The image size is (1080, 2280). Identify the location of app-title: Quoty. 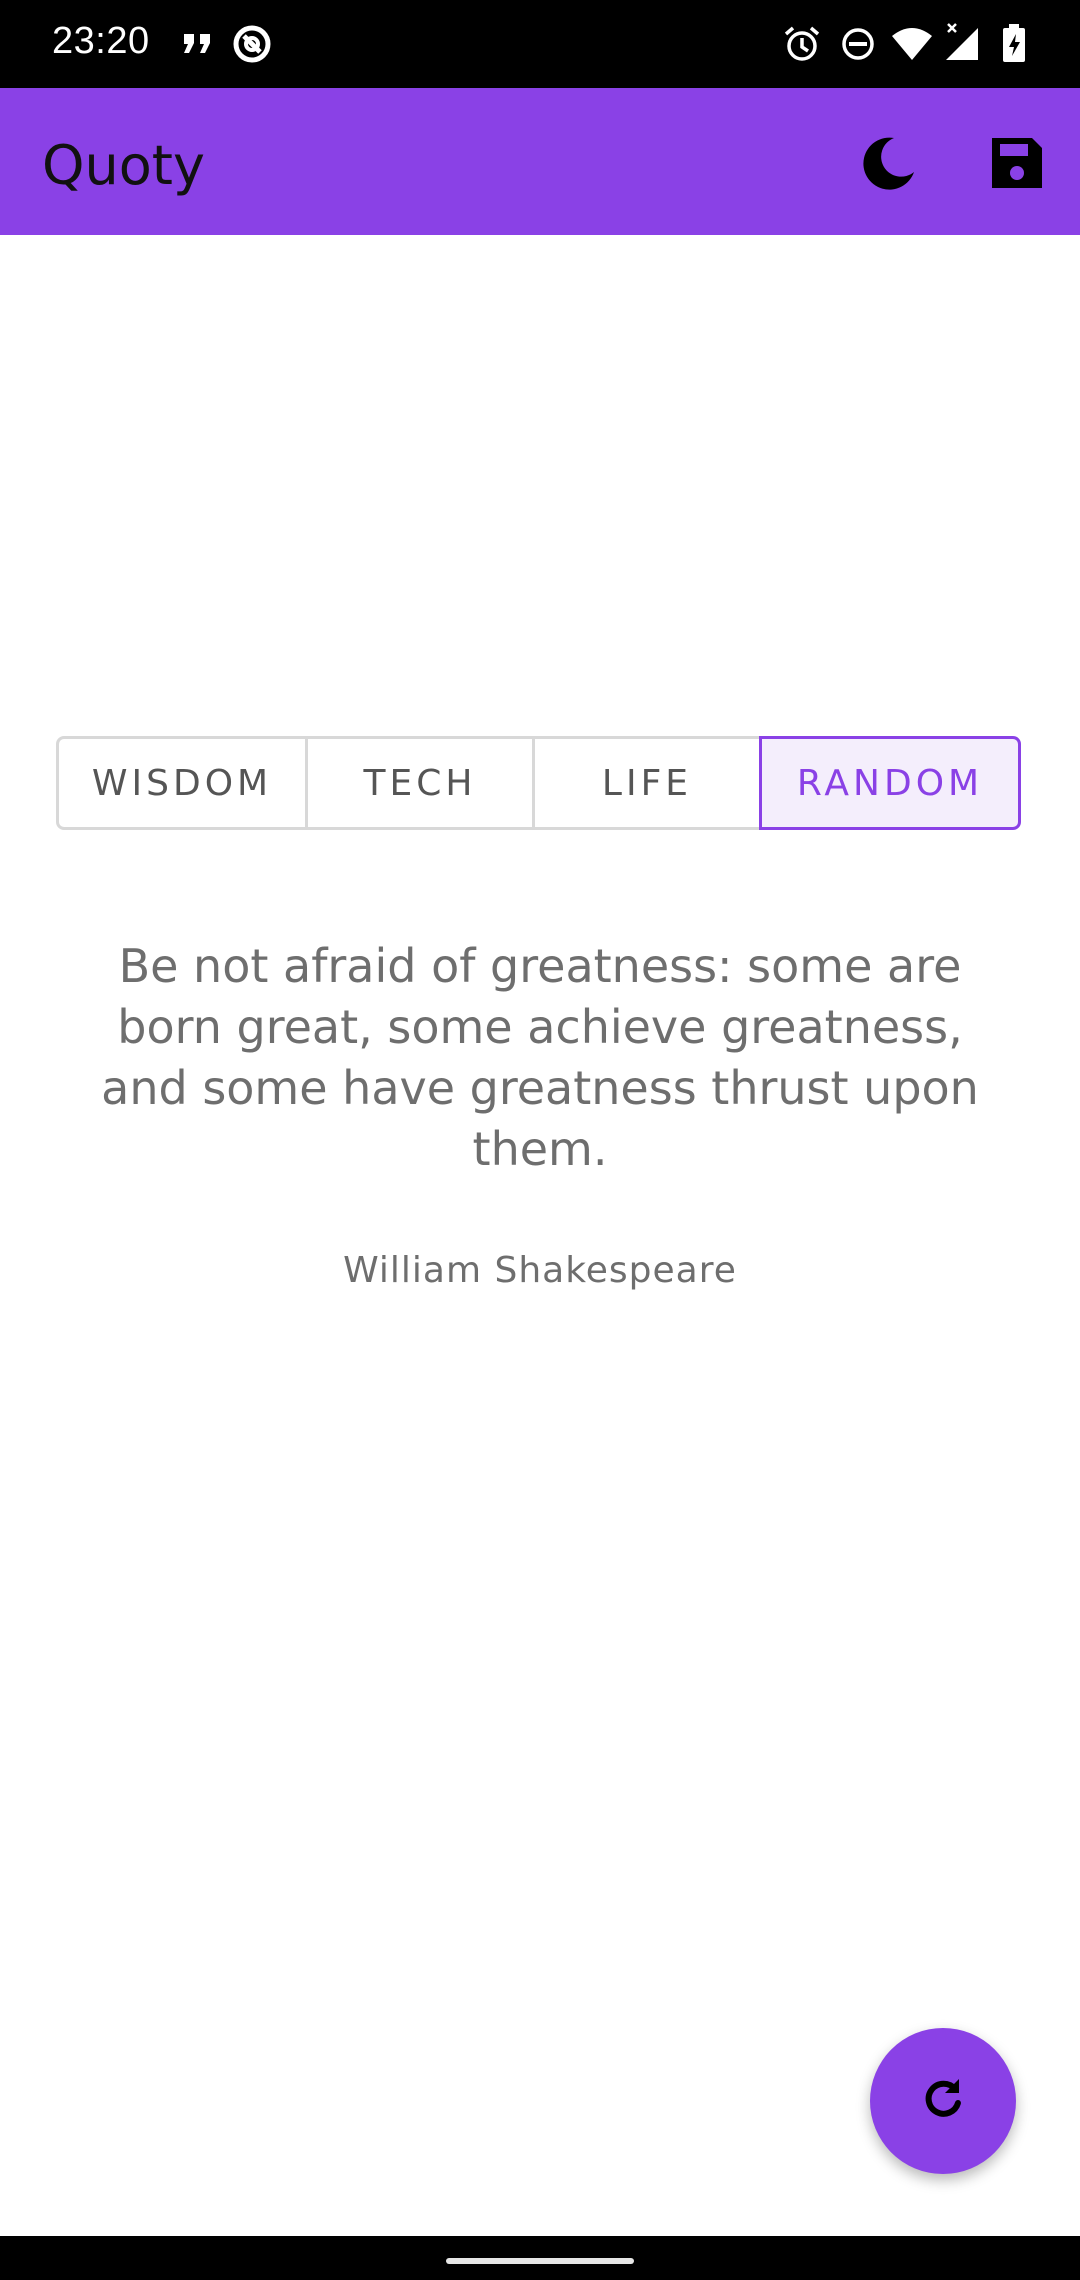
(123, 165).